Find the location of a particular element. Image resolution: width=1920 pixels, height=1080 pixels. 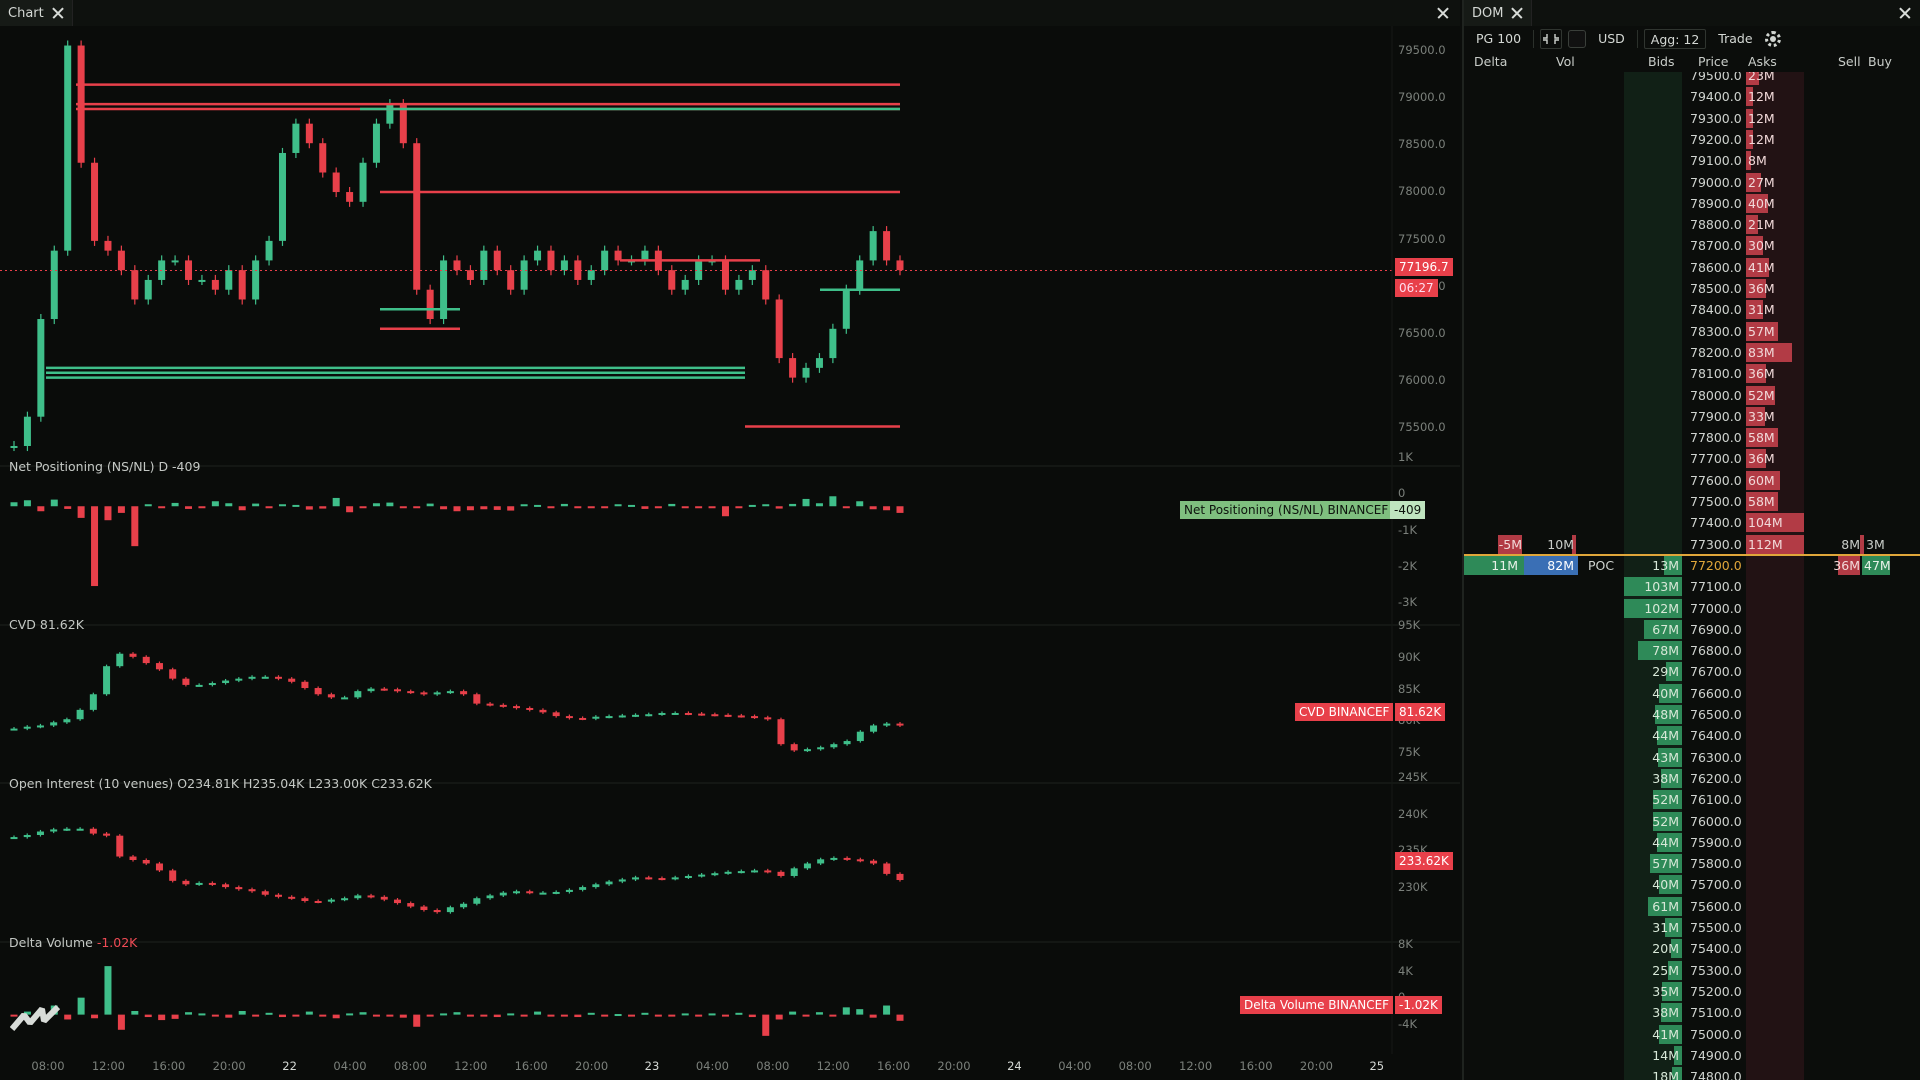

dom-bid-row: 29M 76700.0 is located at coordinates (1692, 671).